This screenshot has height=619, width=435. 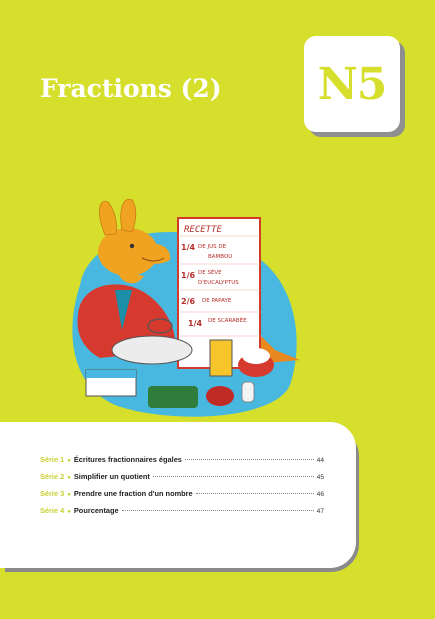 I want to click on chapter-code: N5, so click(x=352, y=84).